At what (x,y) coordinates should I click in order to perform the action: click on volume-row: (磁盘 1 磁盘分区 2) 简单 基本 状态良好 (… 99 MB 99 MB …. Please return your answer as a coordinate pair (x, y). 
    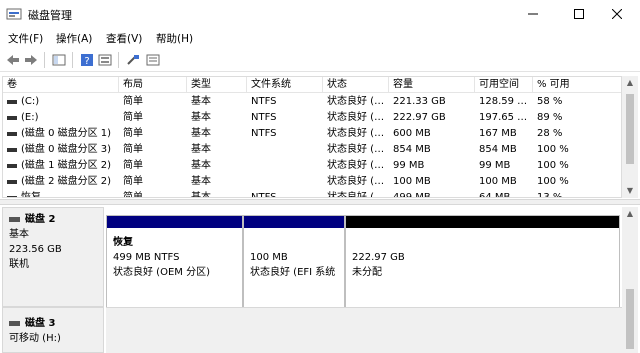
    Looking at the image, I should click on (312, 166).